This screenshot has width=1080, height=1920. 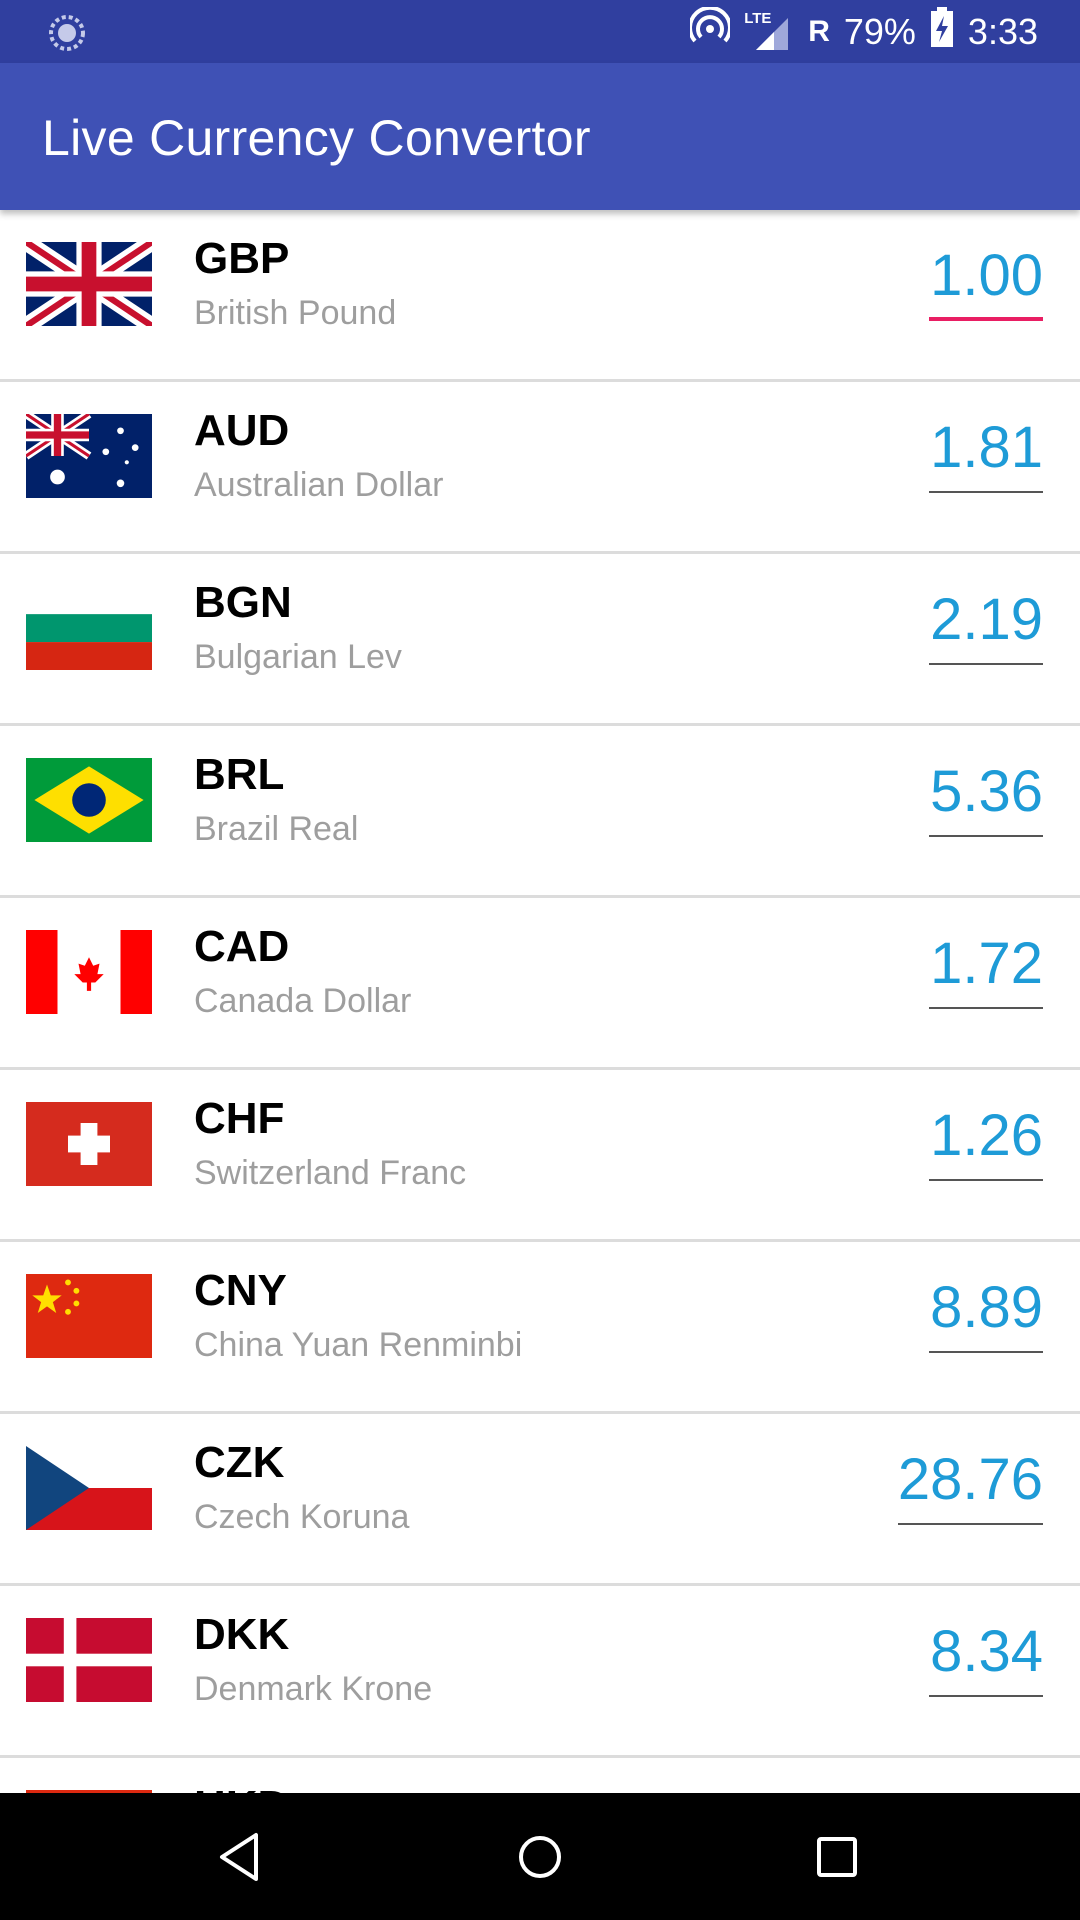 What do you see at coordinates (242, 946) in the screenshot?
I see `currency-code: CAD` at bounding box center [242, 946].